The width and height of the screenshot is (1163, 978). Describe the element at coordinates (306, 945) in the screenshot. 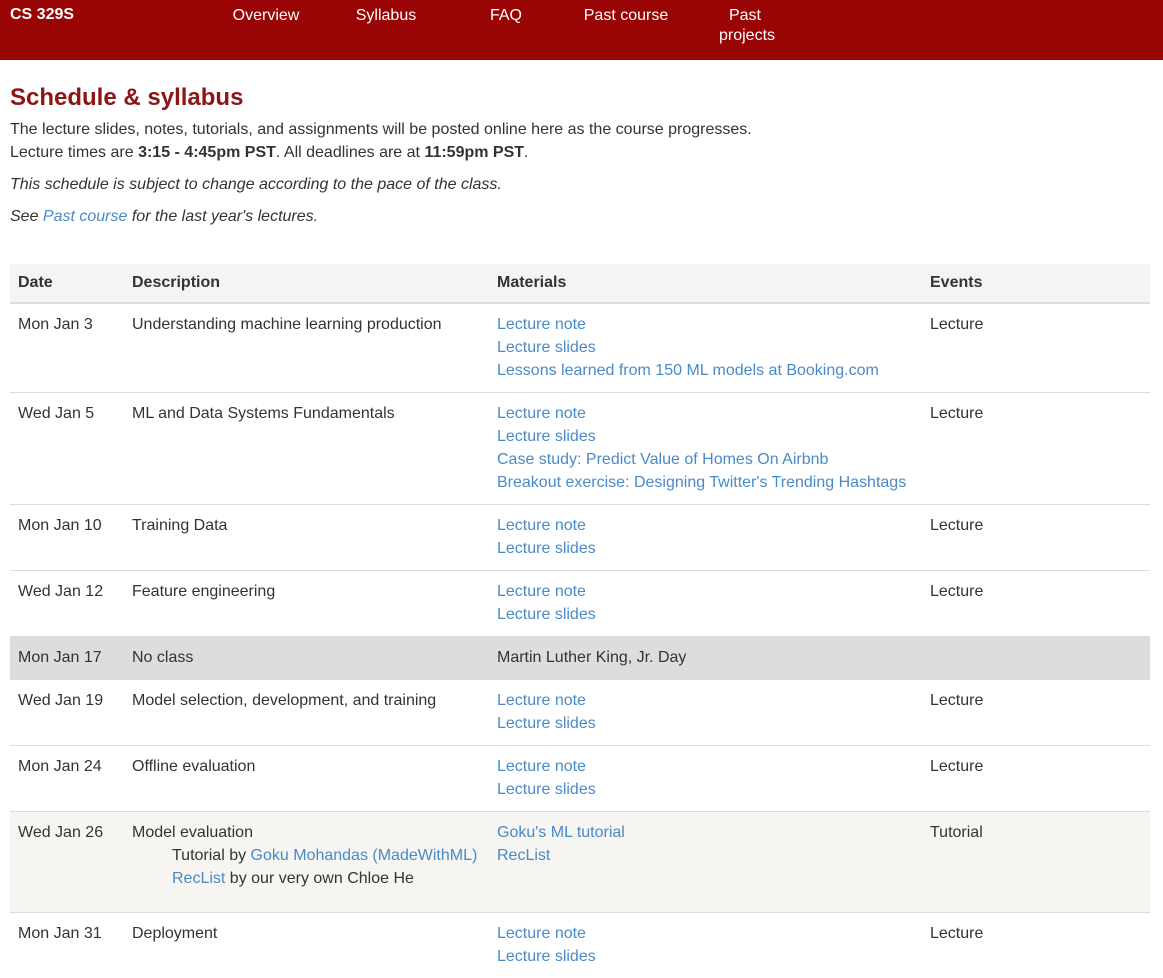

I see `row-description-cell: Deployment` at that location.